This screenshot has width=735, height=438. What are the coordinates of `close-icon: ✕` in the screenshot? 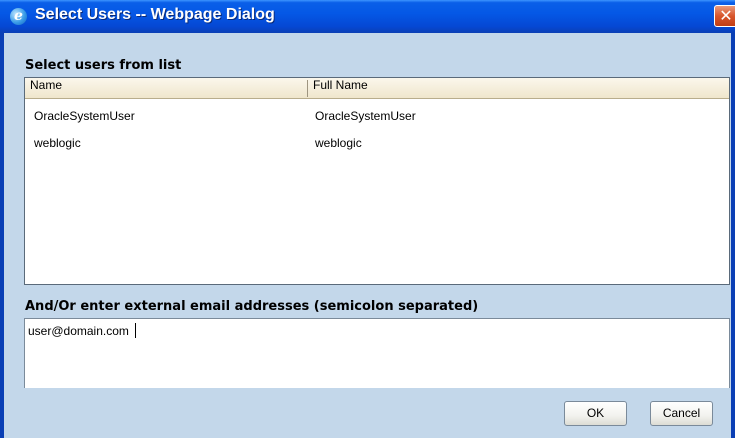 It's located at (726, 15).